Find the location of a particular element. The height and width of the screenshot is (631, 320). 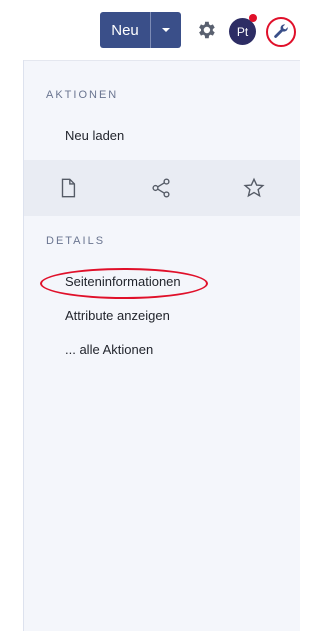

new-button: Neu is located at coordinates (125, 30).